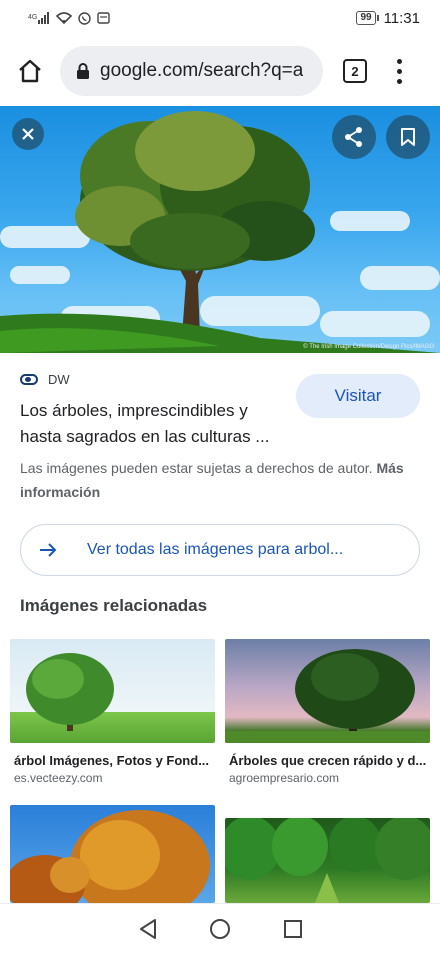 The height and width of the screenshot is (953, 440). I want to click on whatsapp-icon, so click(84, 18).